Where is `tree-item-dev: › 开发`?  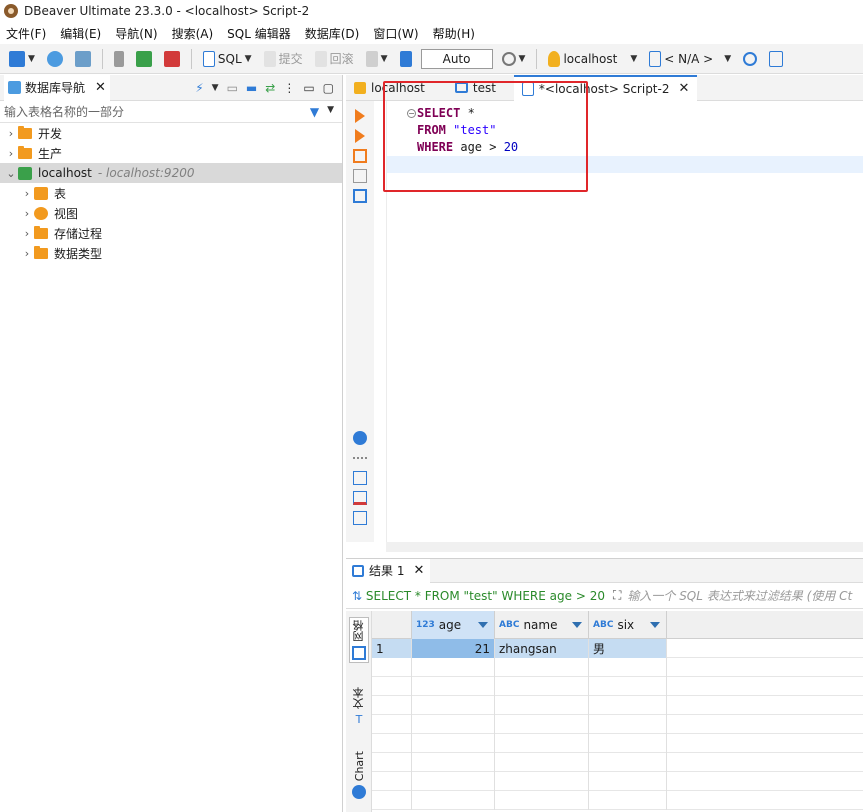 tree-item-dev: › 开发 is located at coordinates (171, 133).